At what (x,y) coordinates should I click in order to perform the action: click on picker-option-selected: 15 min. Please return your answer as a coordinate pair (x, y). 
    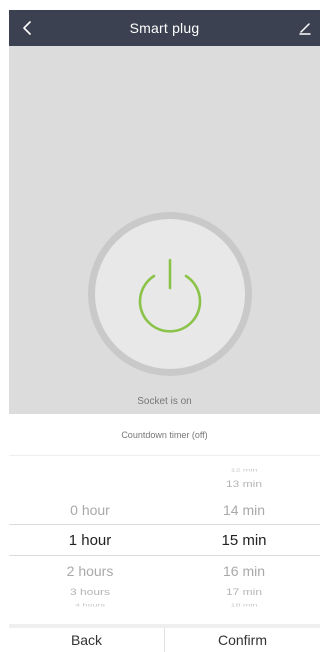
    Looking at the image, I should click on (244, 540).